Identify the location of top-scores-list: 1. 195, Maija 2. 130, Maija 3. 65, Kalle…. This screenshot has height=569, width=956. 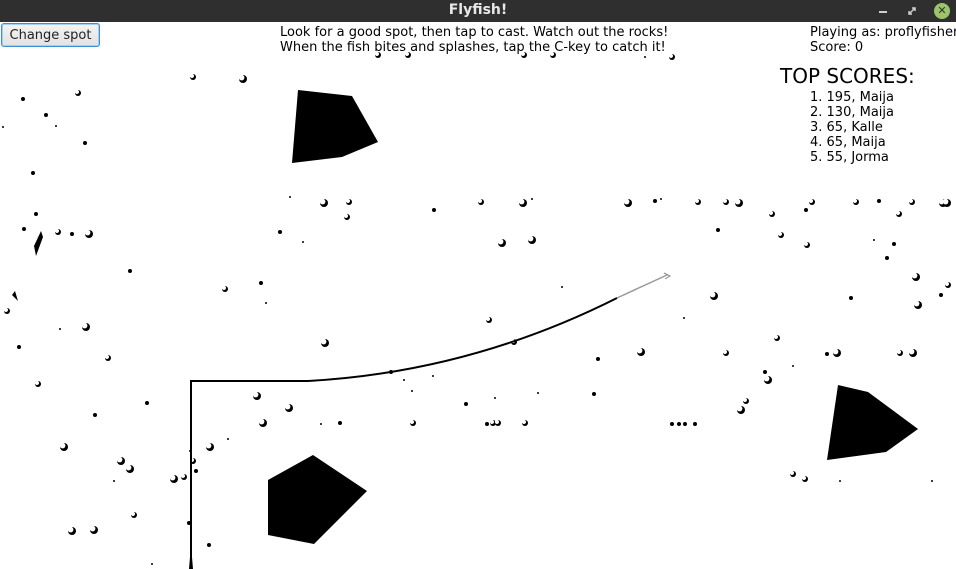
(852, 127).